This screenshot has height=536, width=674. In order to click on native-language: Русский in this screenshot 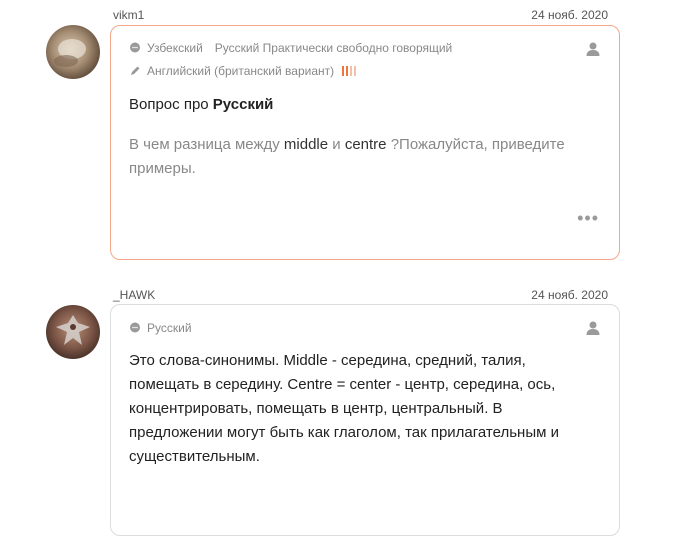, I will do `click(169, 328)`.